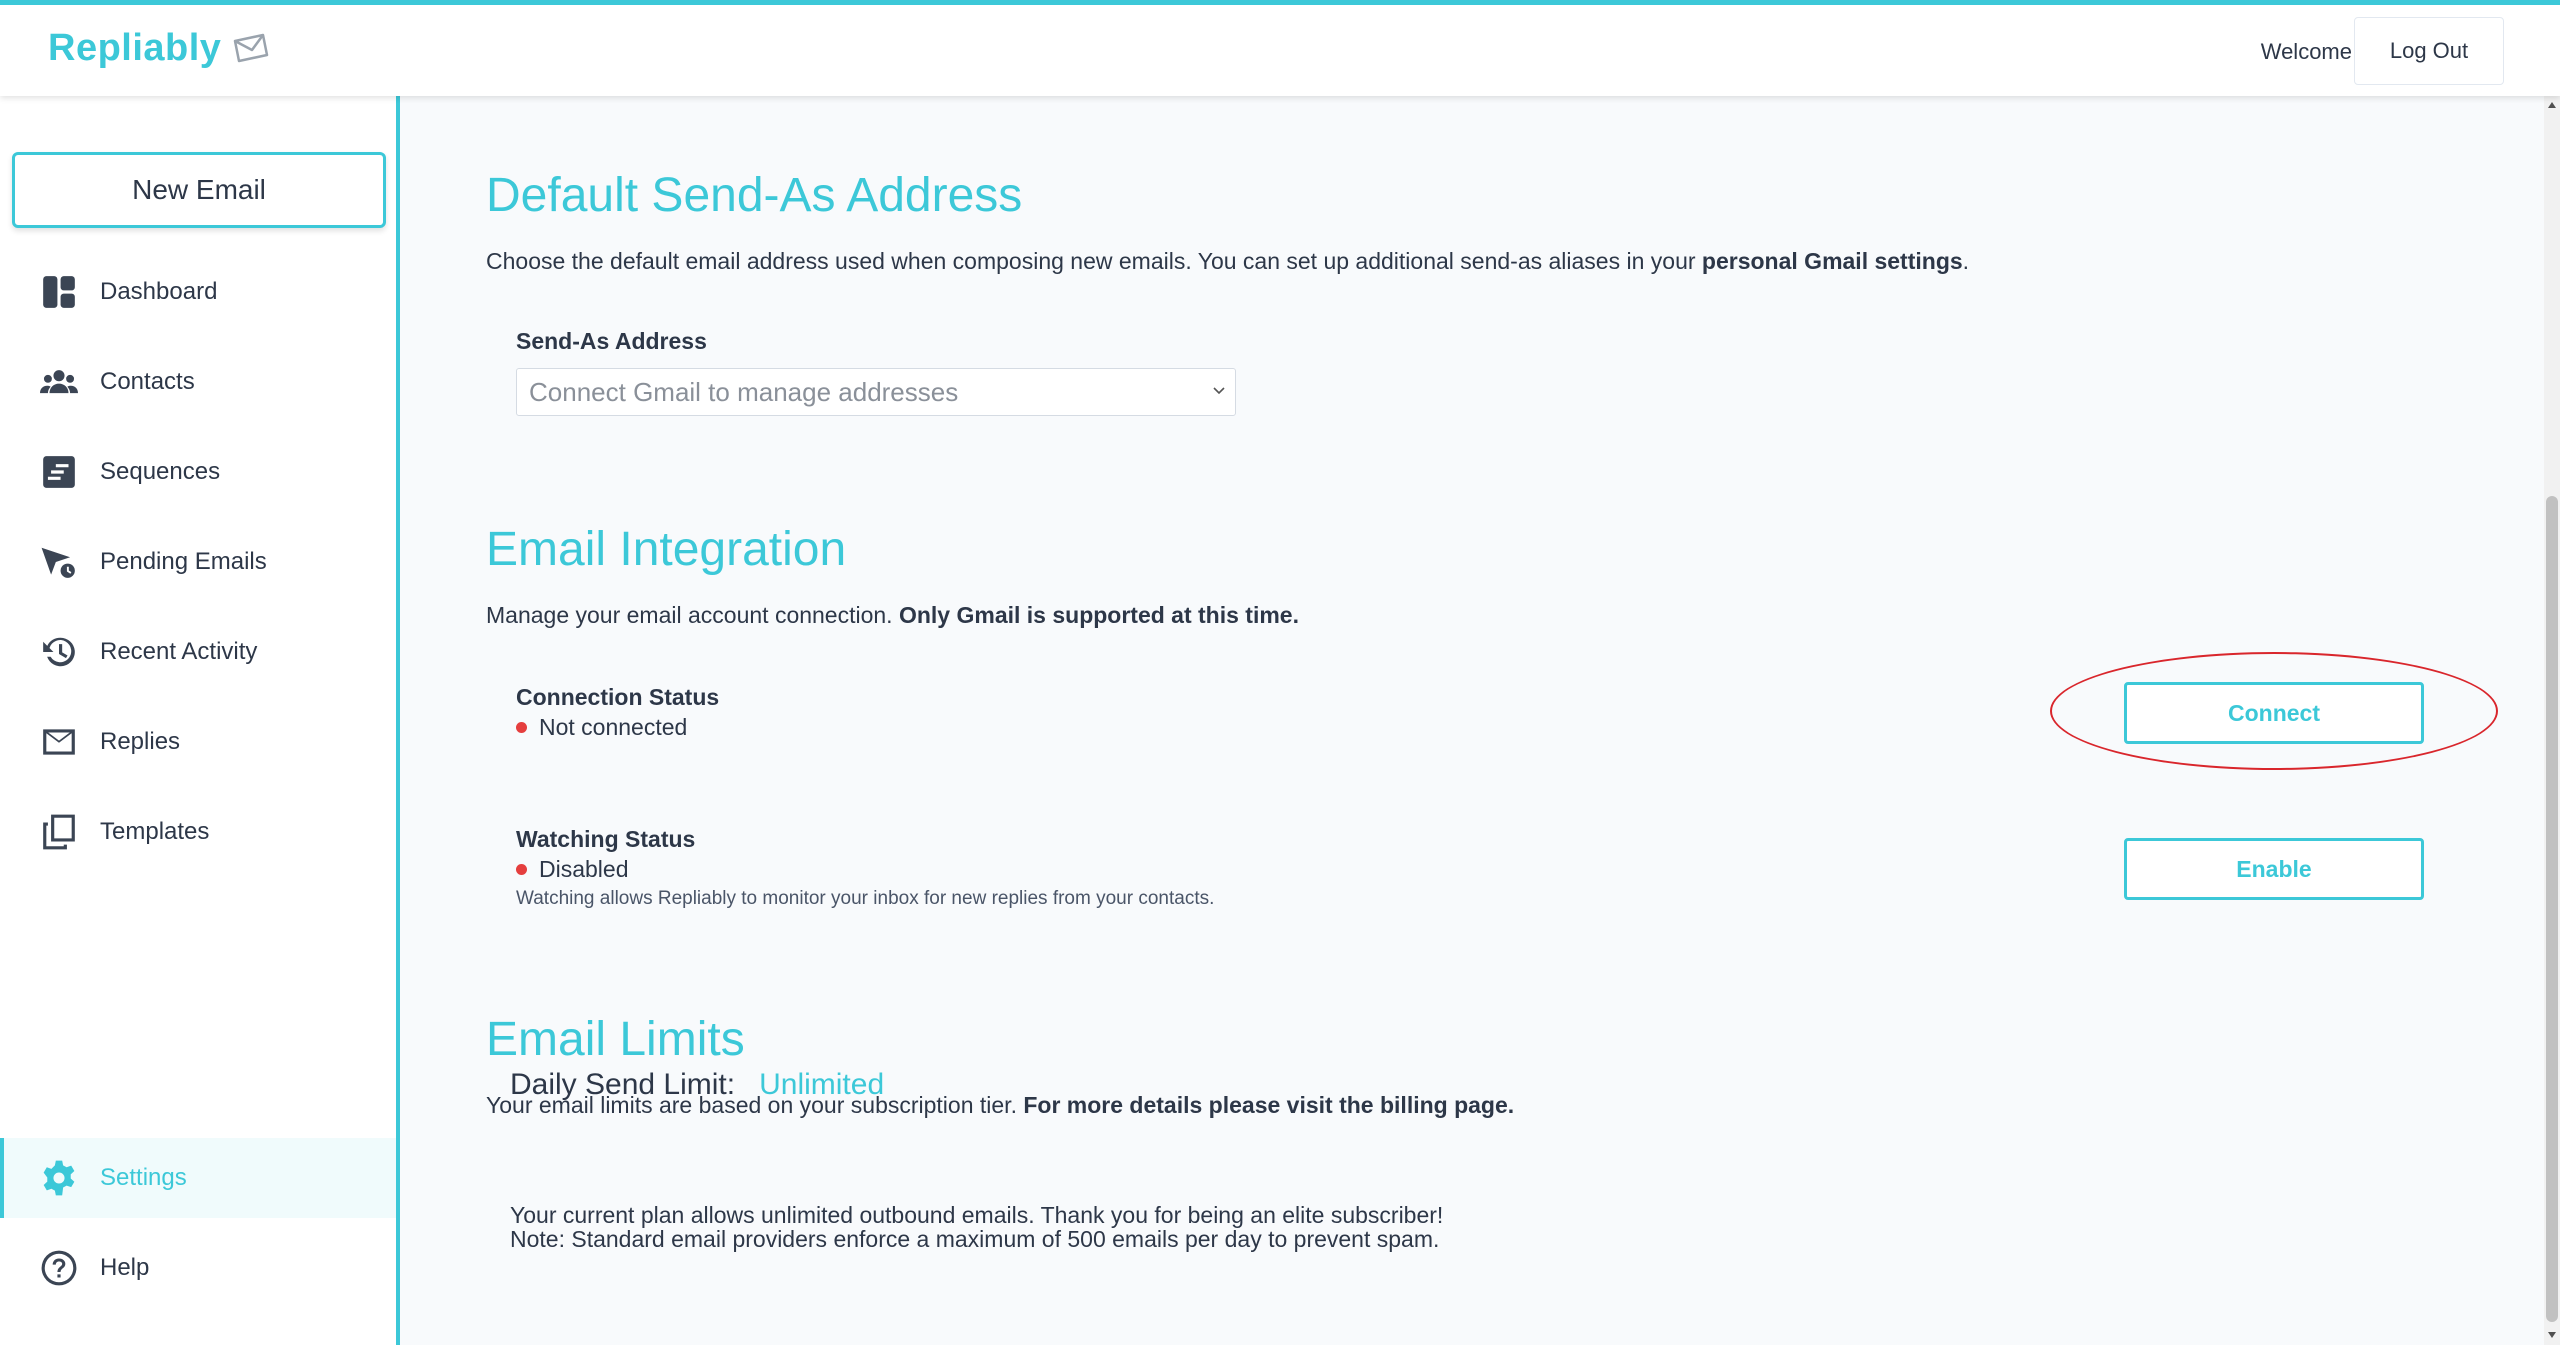 The image size is (2560, 1345). Describe the element at coordinates (59, 563) in the screenshot. I see `pending-email-icon` at that location.